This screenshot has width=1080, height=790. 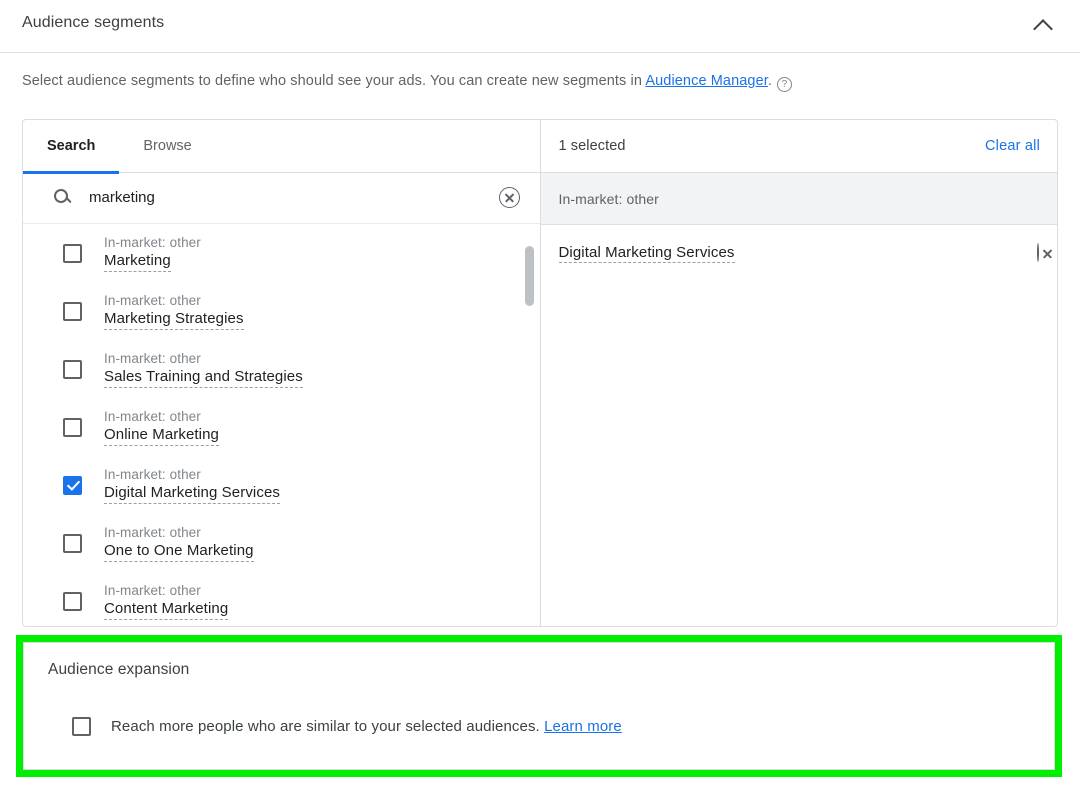 What do you see at coordinates (540, 26) in the screenshot?
I see `panel-header: Audience segments` at bounding box center [540, 26].